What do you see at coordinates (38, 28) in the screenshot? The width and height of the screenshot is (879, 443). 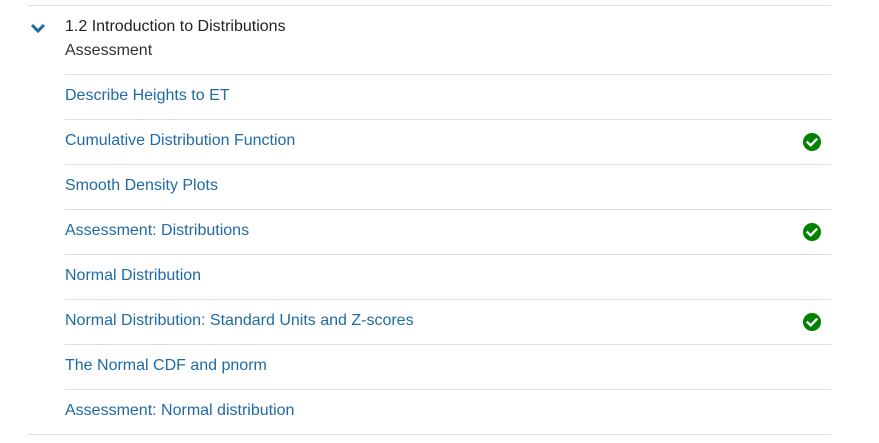 I see `chevron-down-icon` at bounding box center [38, 28].